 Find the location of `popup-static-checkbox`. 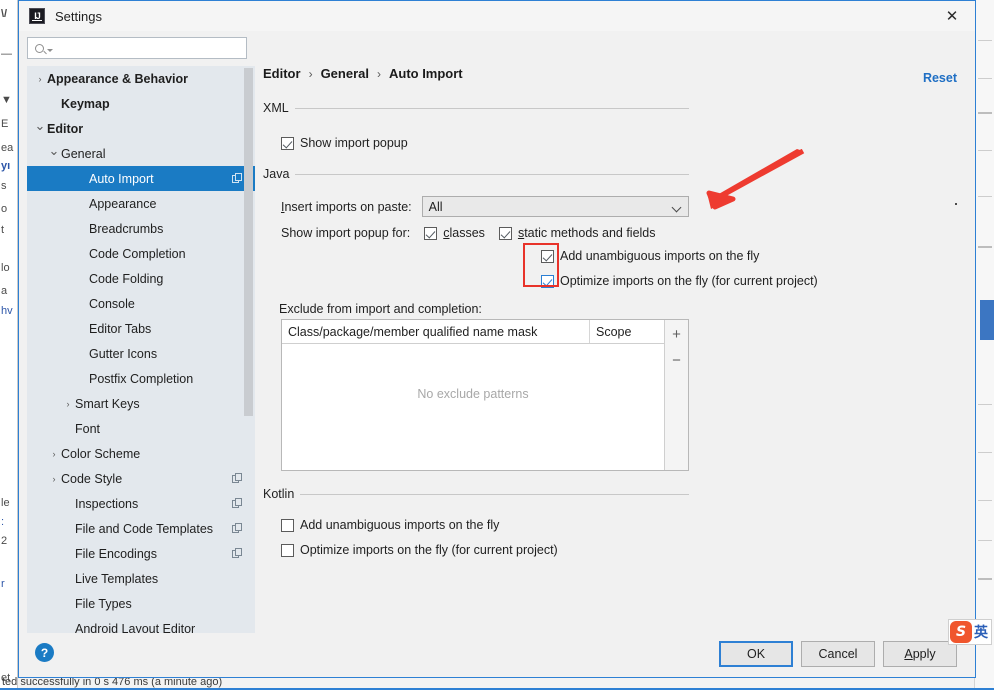

popup-static-checkbox is located at coordinates (505, 233).